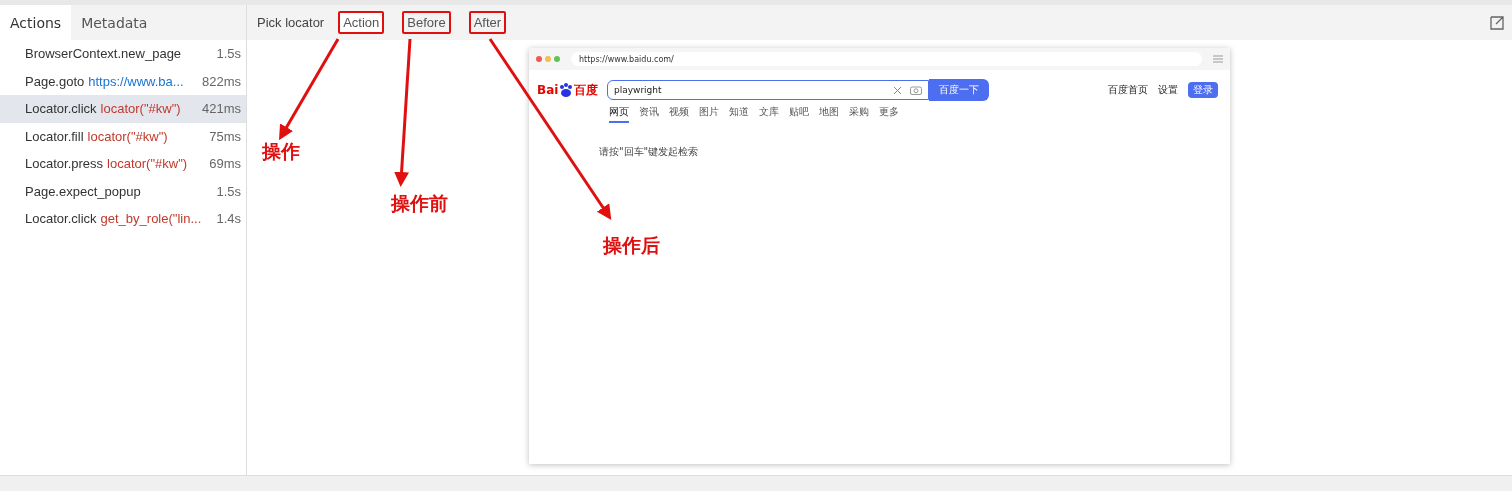 This screenshot has width=1512, height=491. Describe the element at coordinates (566, 90) in the screenshot. I see `paw-icon` at that location.